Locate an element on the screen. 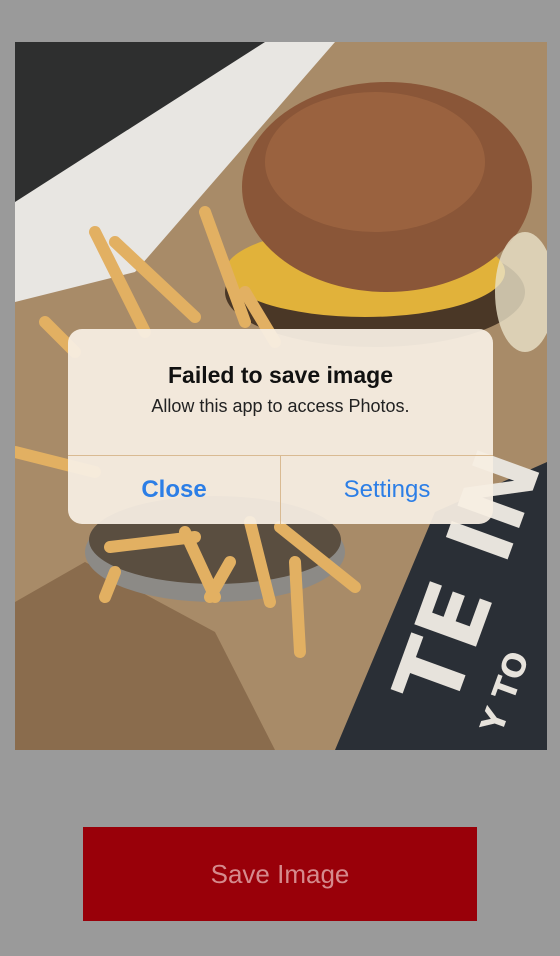 The image size is (560, 956). close-button: Close is located at coordinates (174, 490).